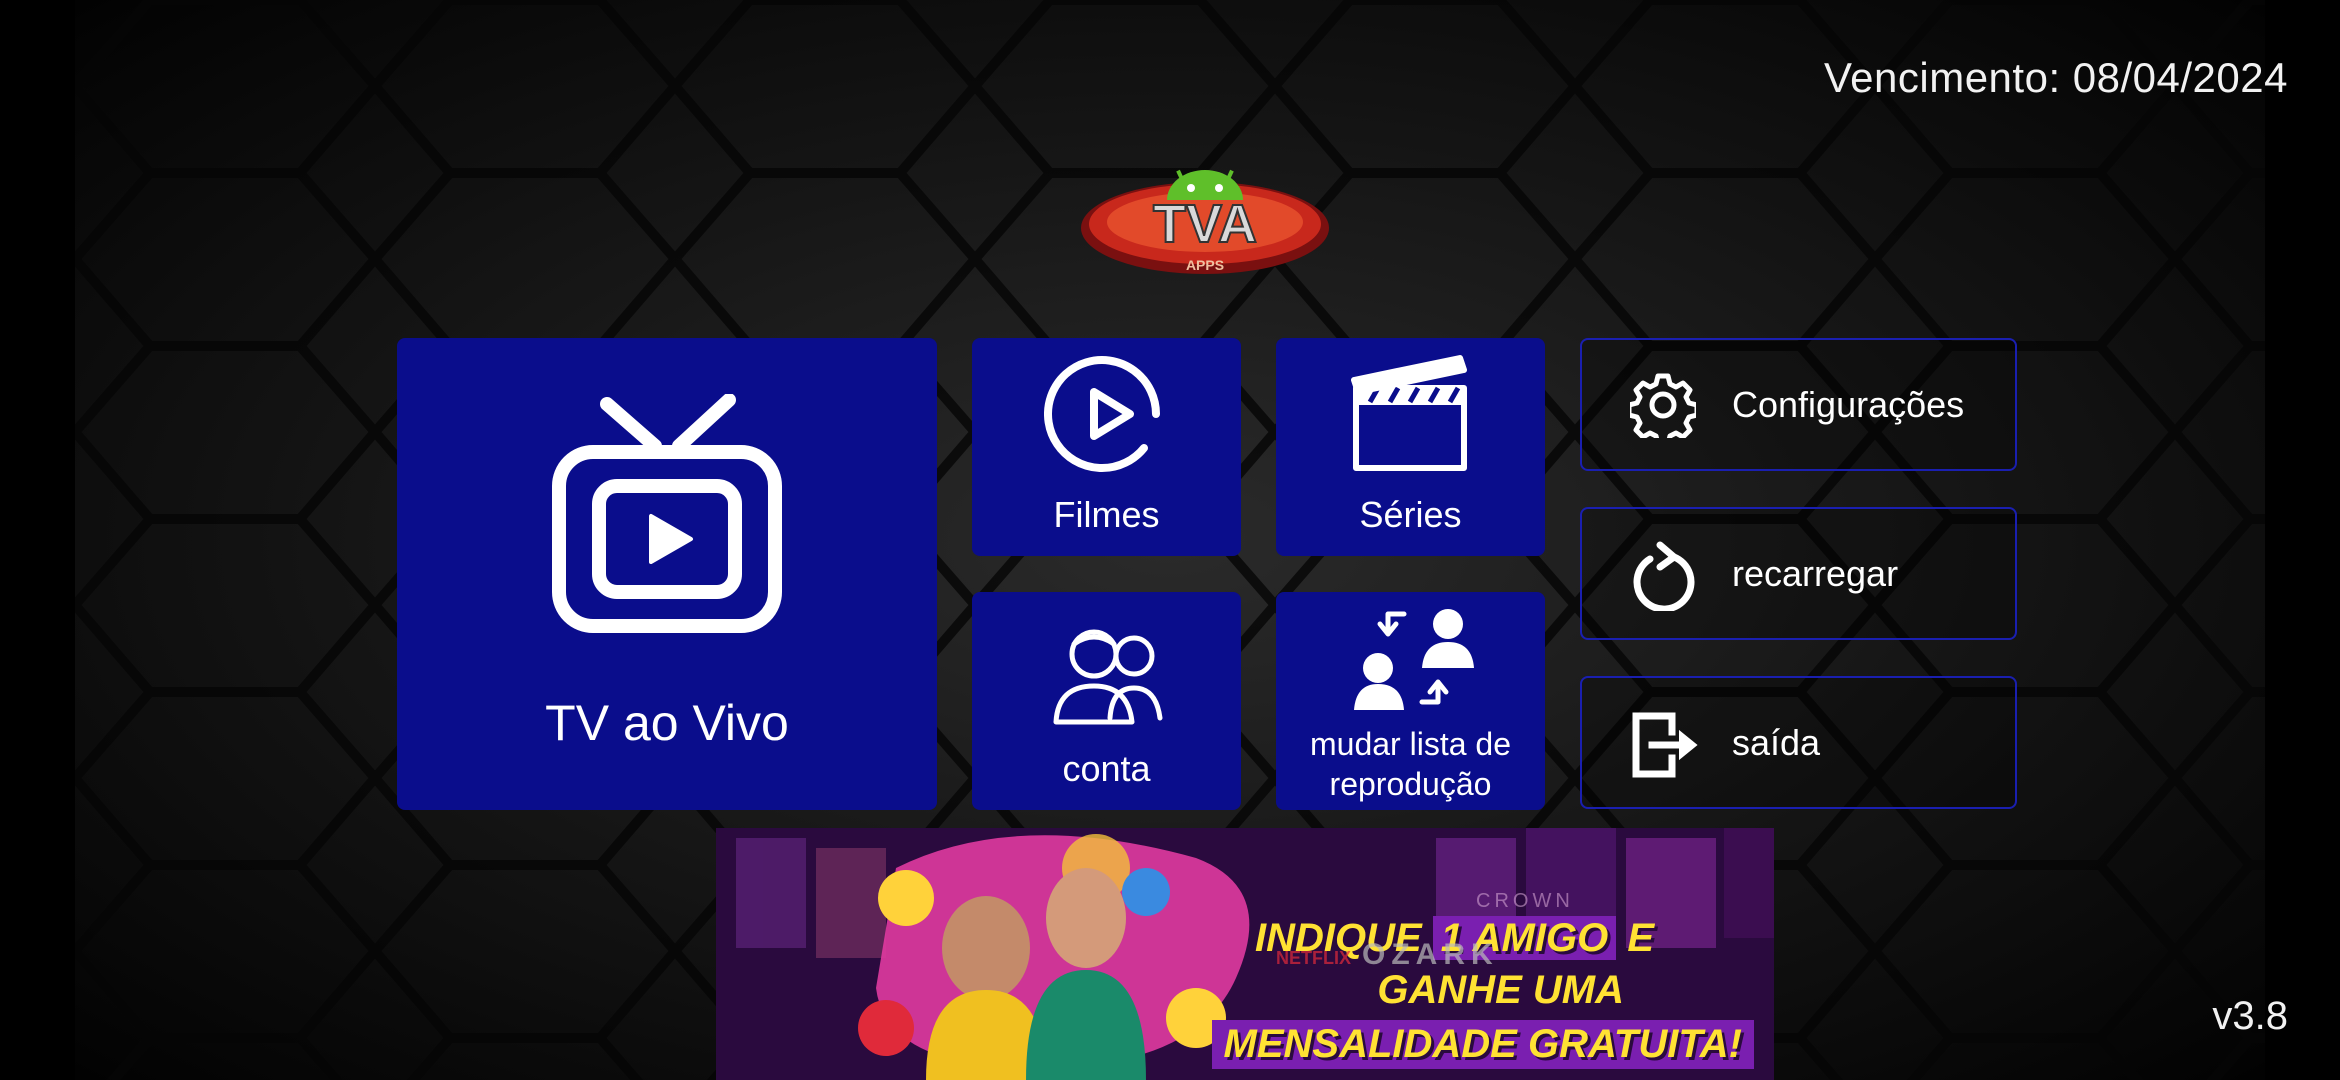 The image size is (2340, 1080). Describe the element at coordinates (1108, 677) in the screenshot. I see `users-icon` at that location.